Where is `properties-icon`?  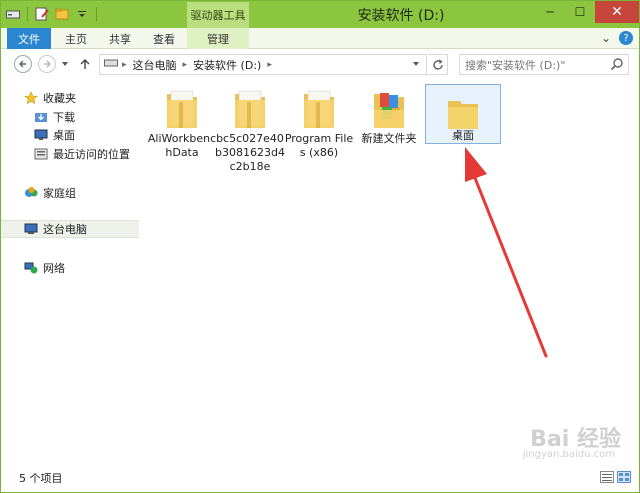 properties-icon is located at coordinates (42, 14).